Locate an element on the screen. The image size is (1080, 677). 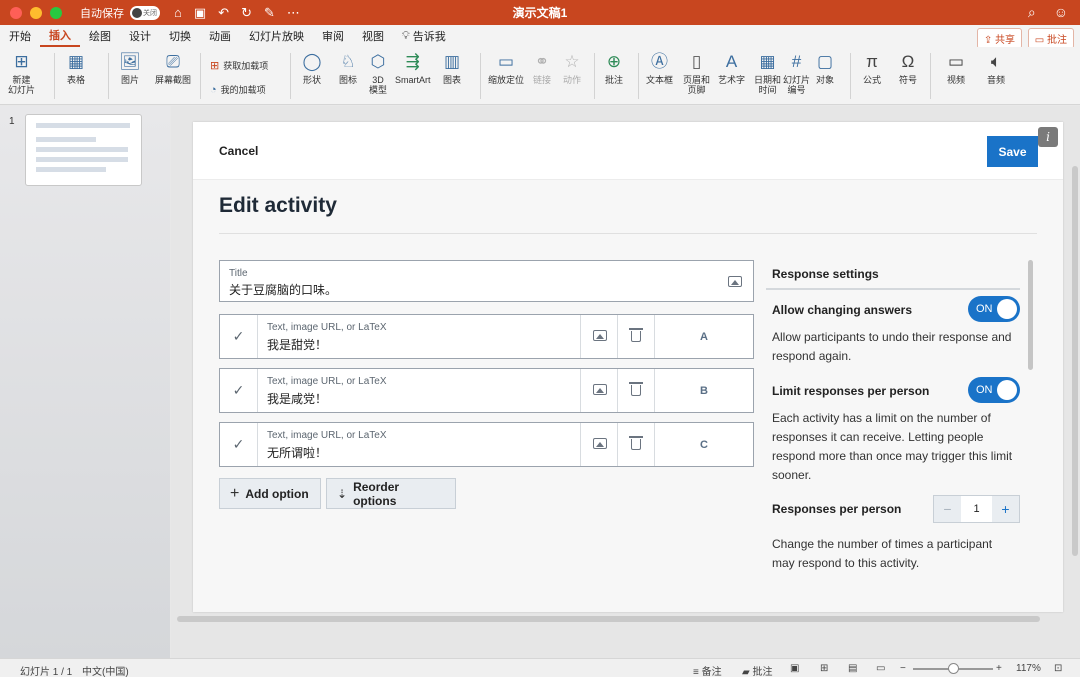
normal-view-icon: ▣ is located at coordinates (794, 668).